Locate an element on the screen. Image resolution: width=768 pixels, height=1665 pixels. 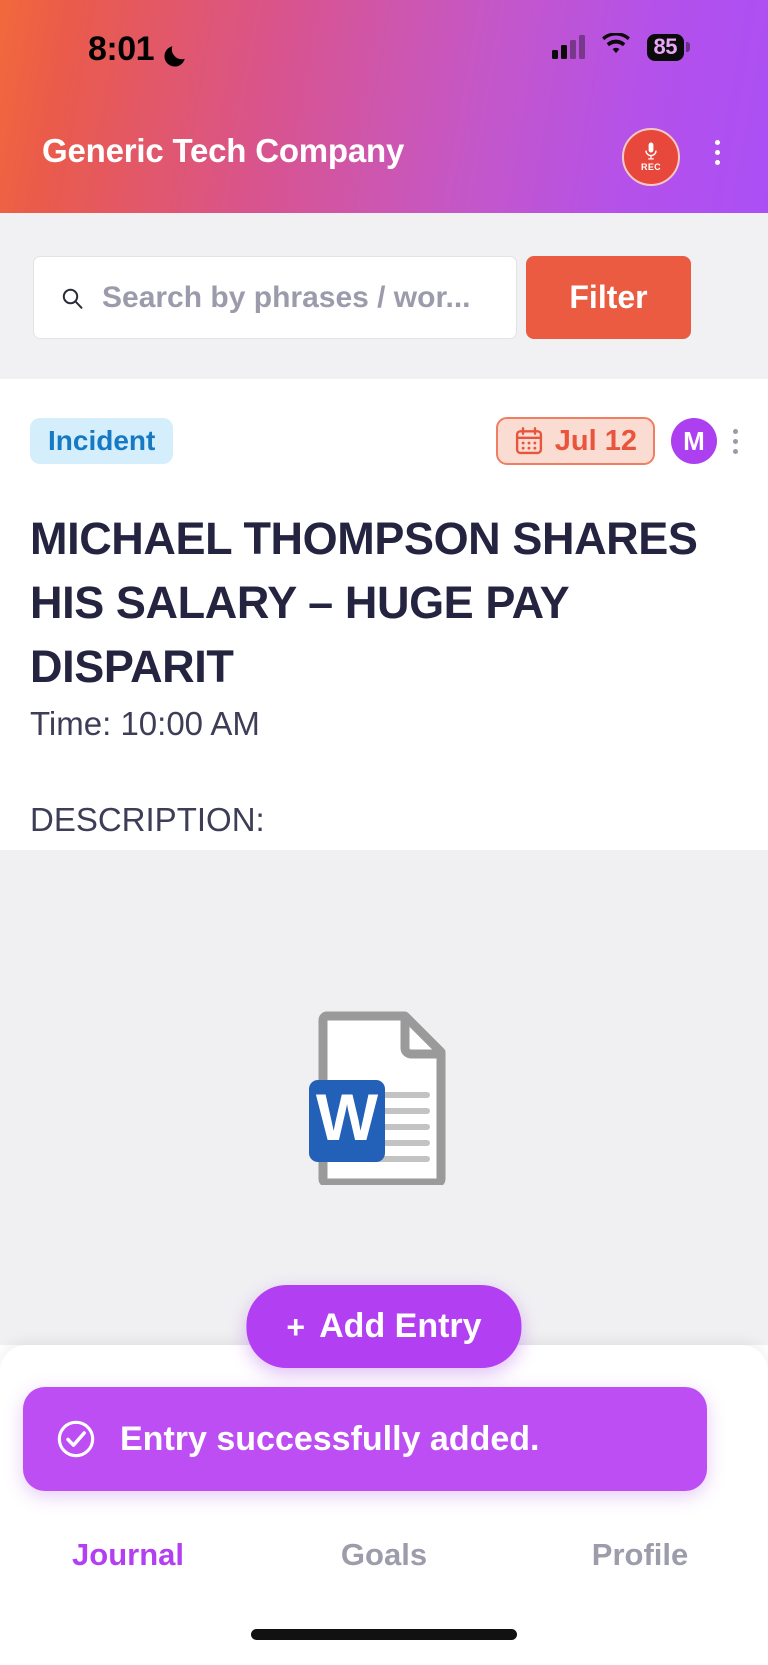
crescent-moon-icon is located at coordinates (175, 53).